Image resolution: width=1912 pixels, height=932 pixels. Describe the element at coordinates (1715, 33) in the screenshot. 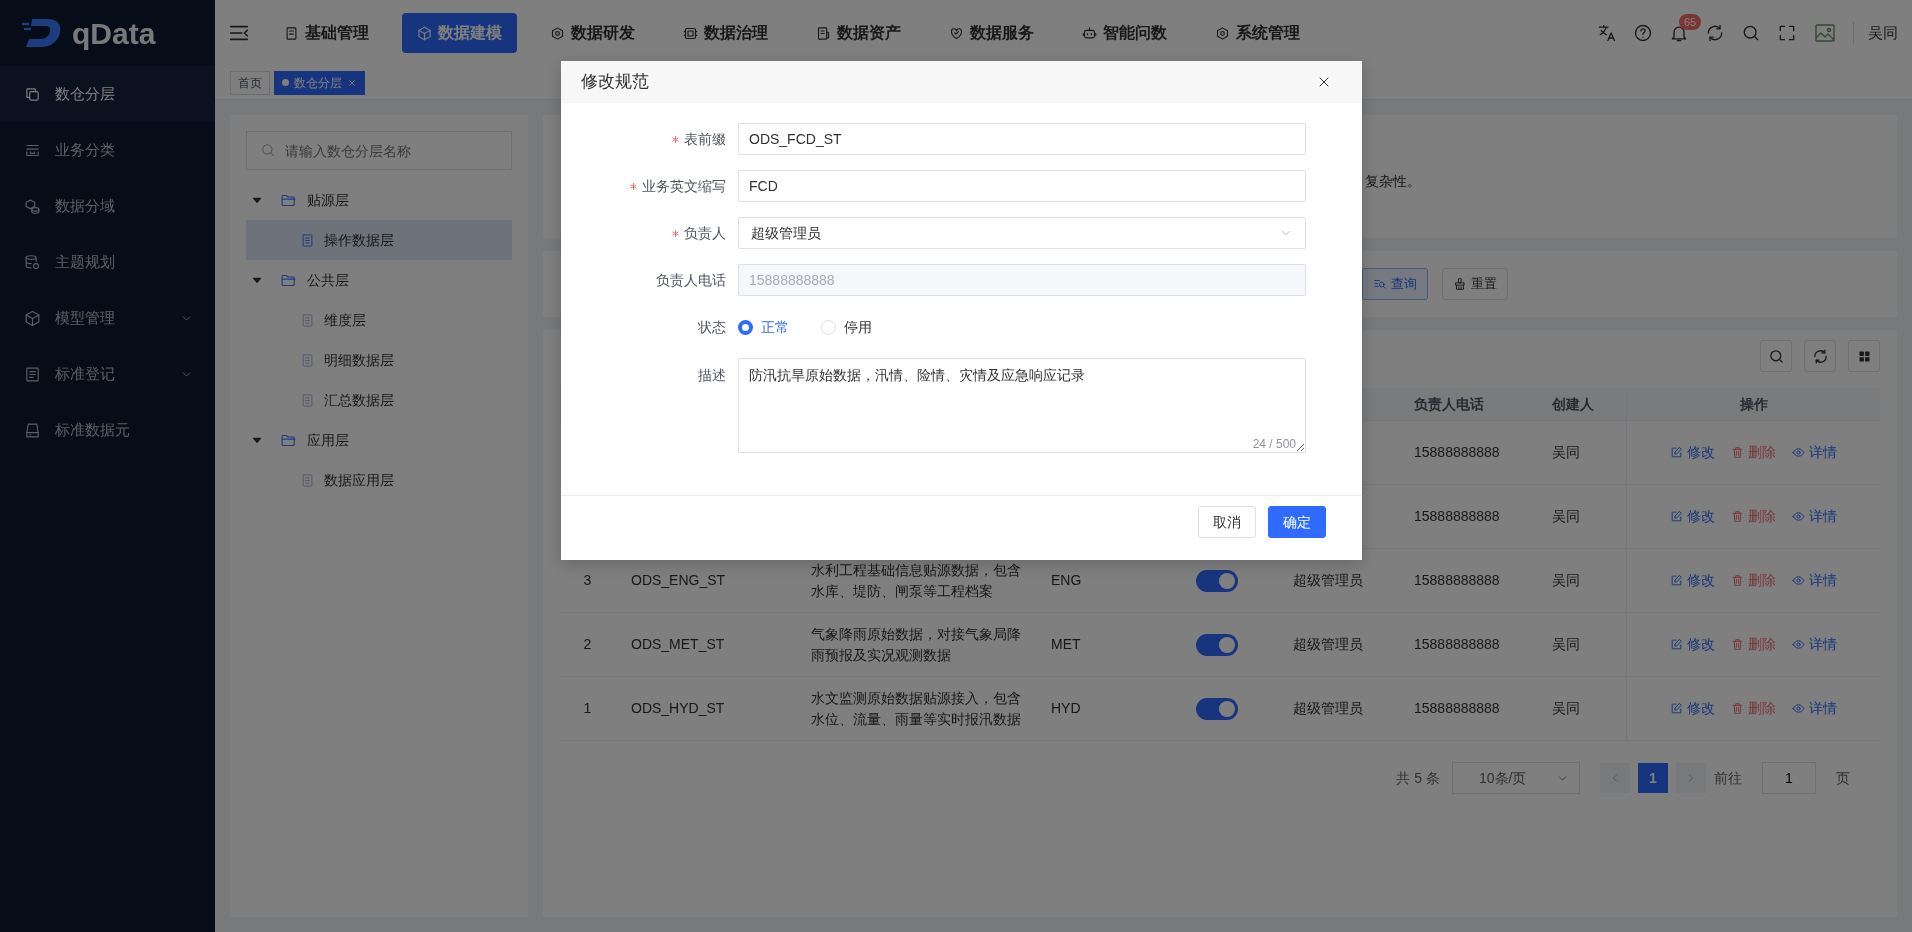

I see `refresh-icon` at that location.